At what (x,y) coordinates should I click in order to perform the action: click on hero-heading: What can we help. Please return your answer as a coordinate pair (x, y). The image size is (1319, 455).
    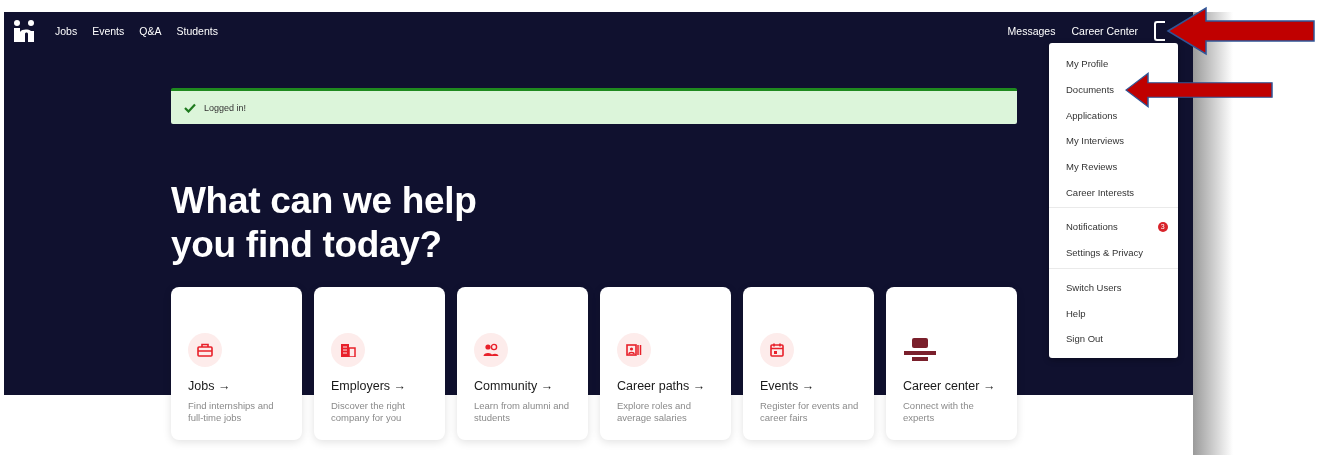
    Looking at the image, I should click on (324, 201).